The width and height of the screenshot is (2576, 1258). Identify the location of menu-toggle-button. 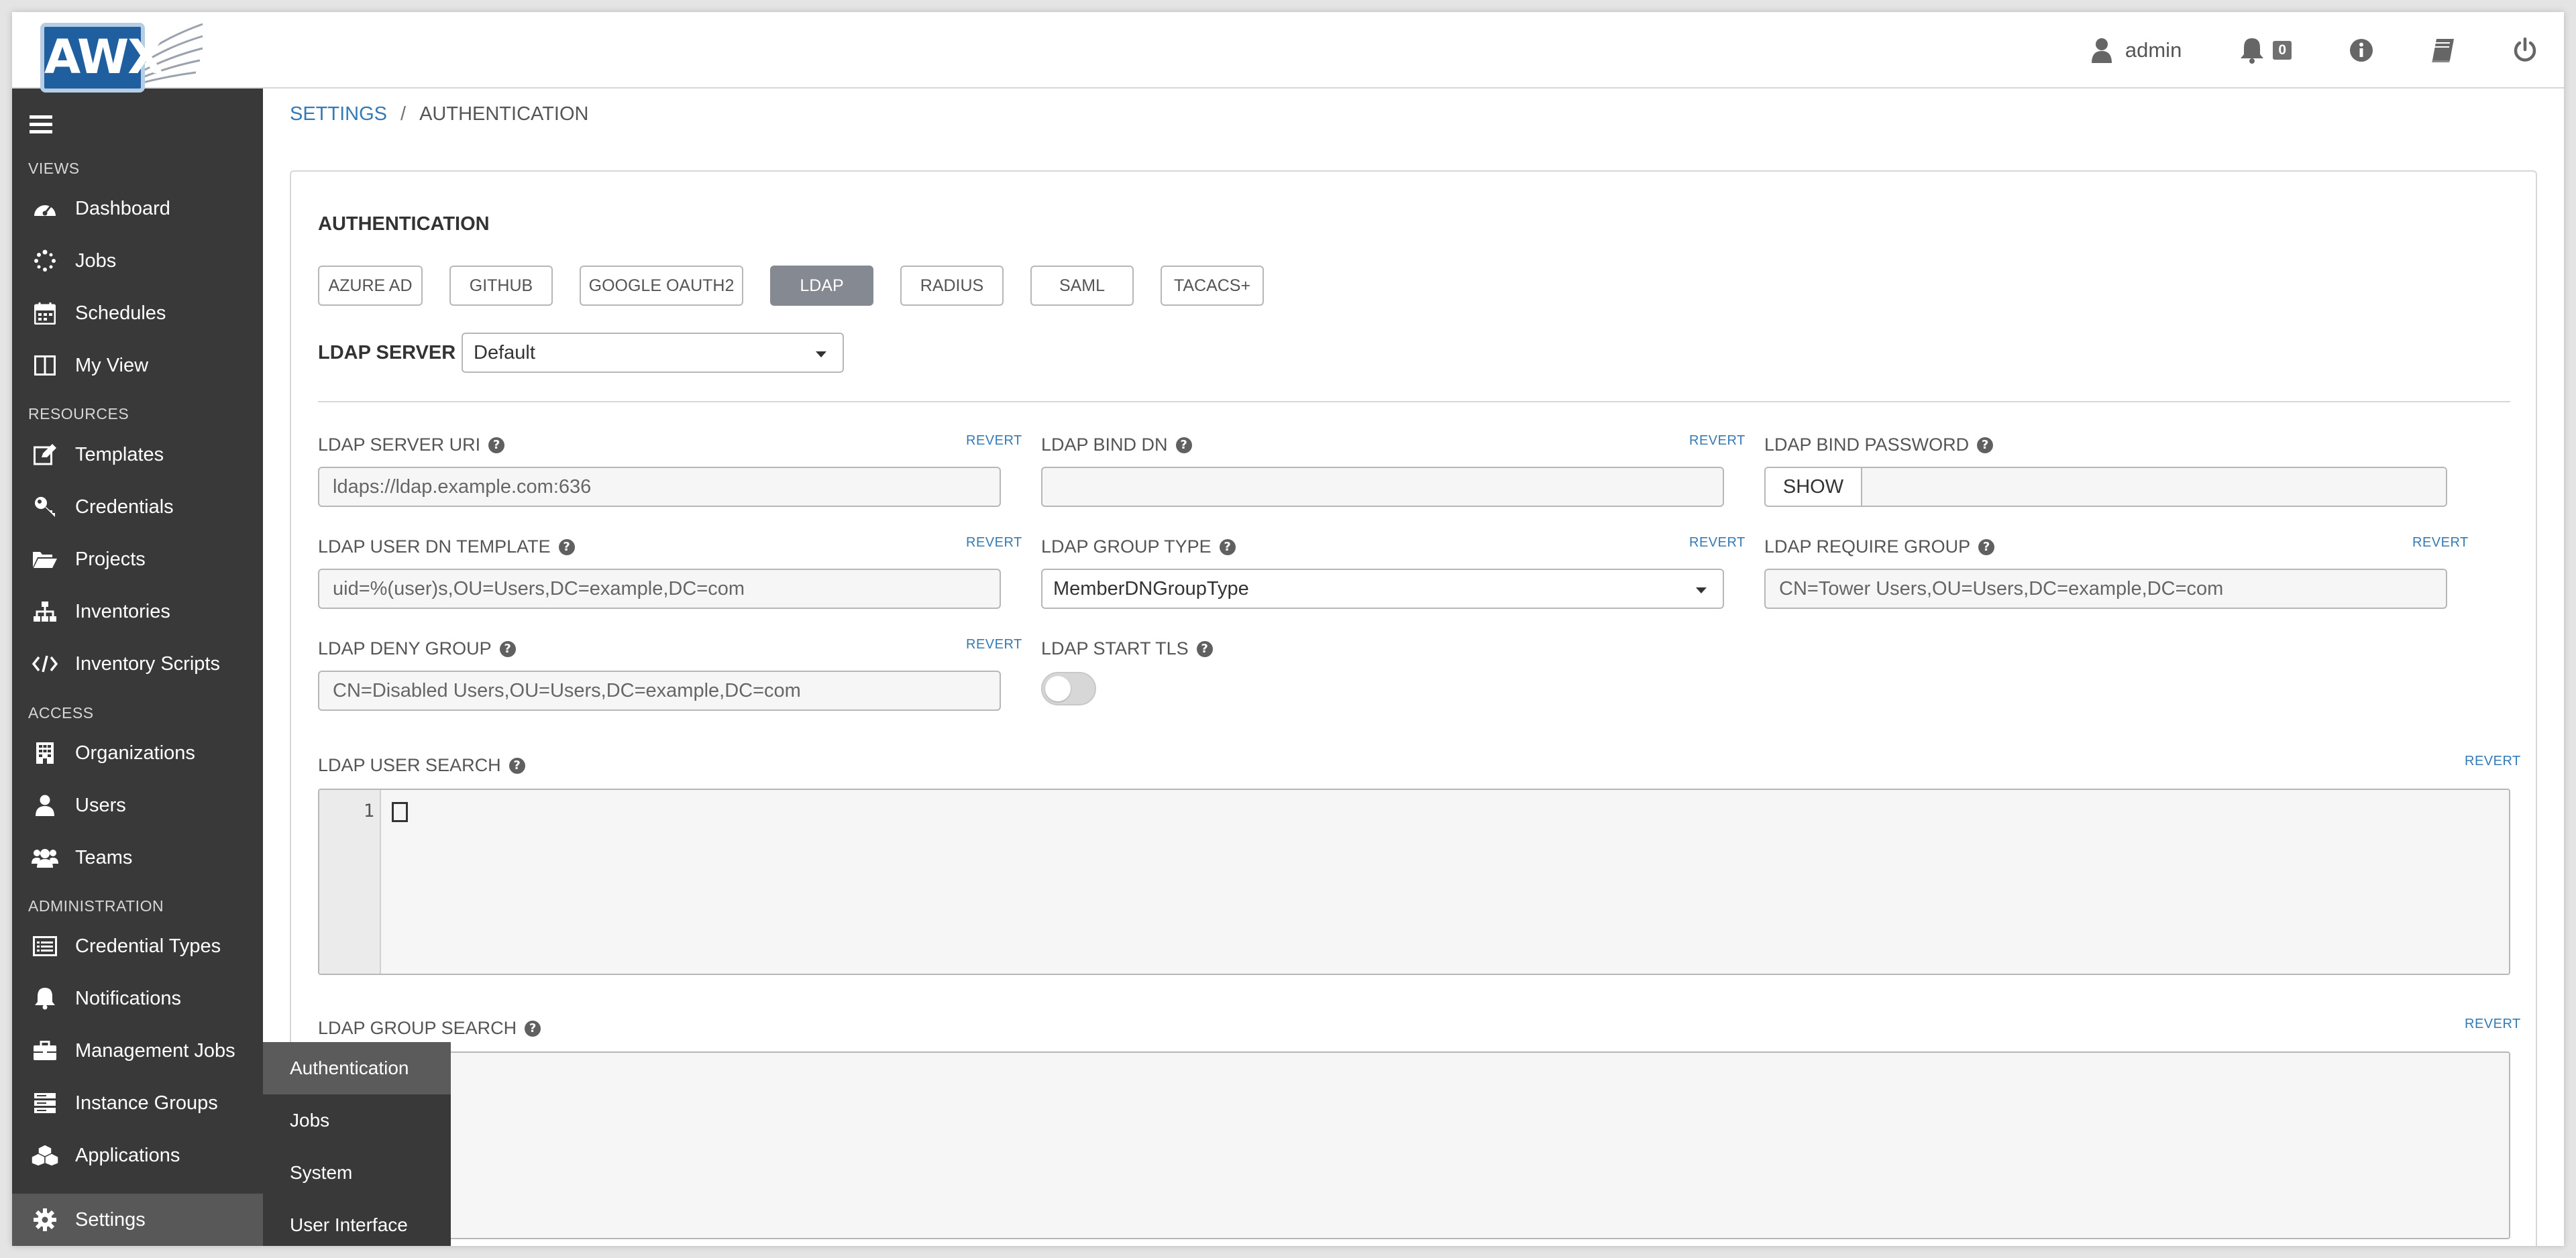
(41, 126).